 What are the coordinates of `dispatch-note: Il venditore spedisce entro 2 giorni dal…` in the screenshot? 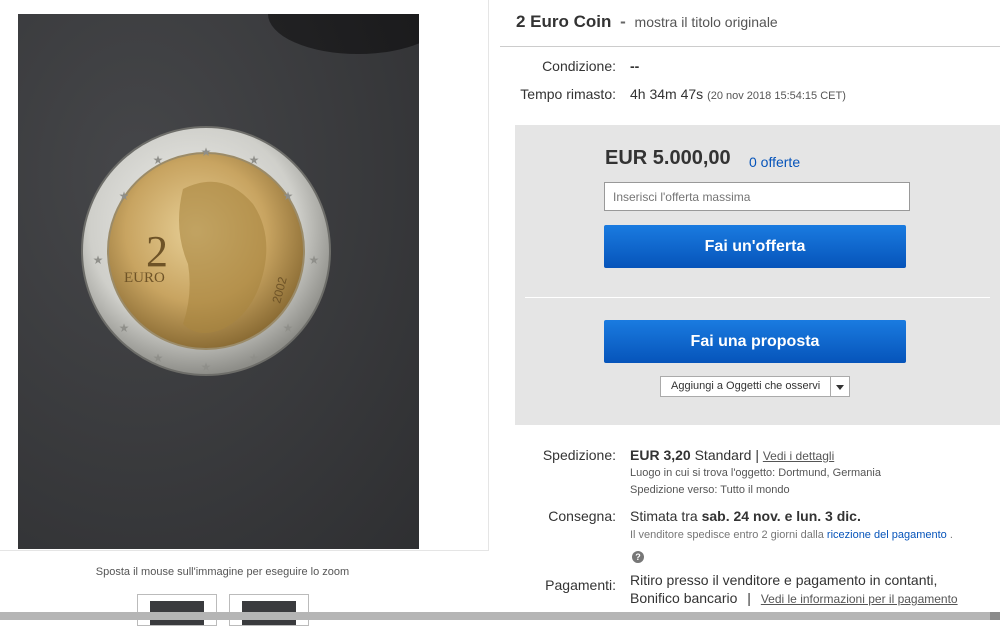 It's located at (791, 535).